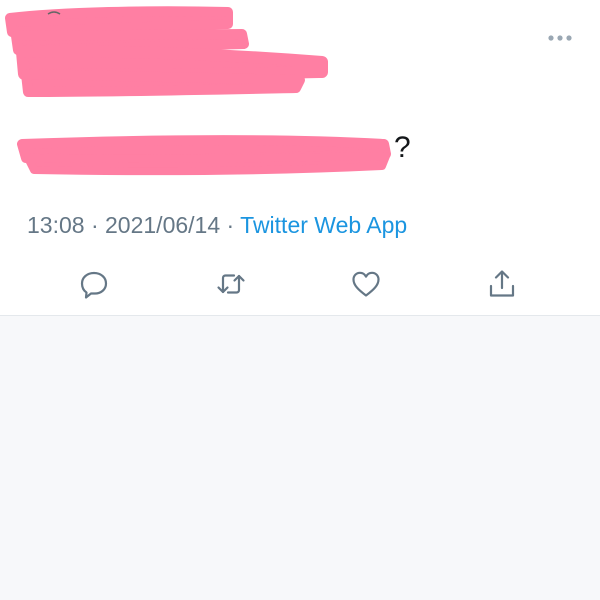 This screenshot has height=600, width=600. Describe the element at coordinates (323, 225) in the screenshot. I see `tweet-source-link: Twitter Web App` at that location.